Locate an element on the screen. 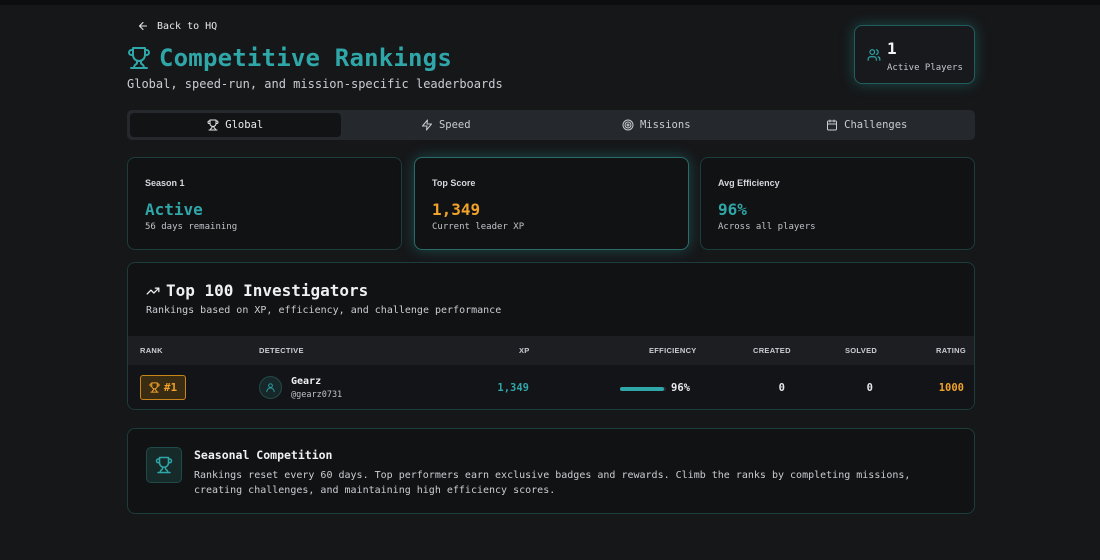  active-players-count: 1 is located at coordinates (892, 48).